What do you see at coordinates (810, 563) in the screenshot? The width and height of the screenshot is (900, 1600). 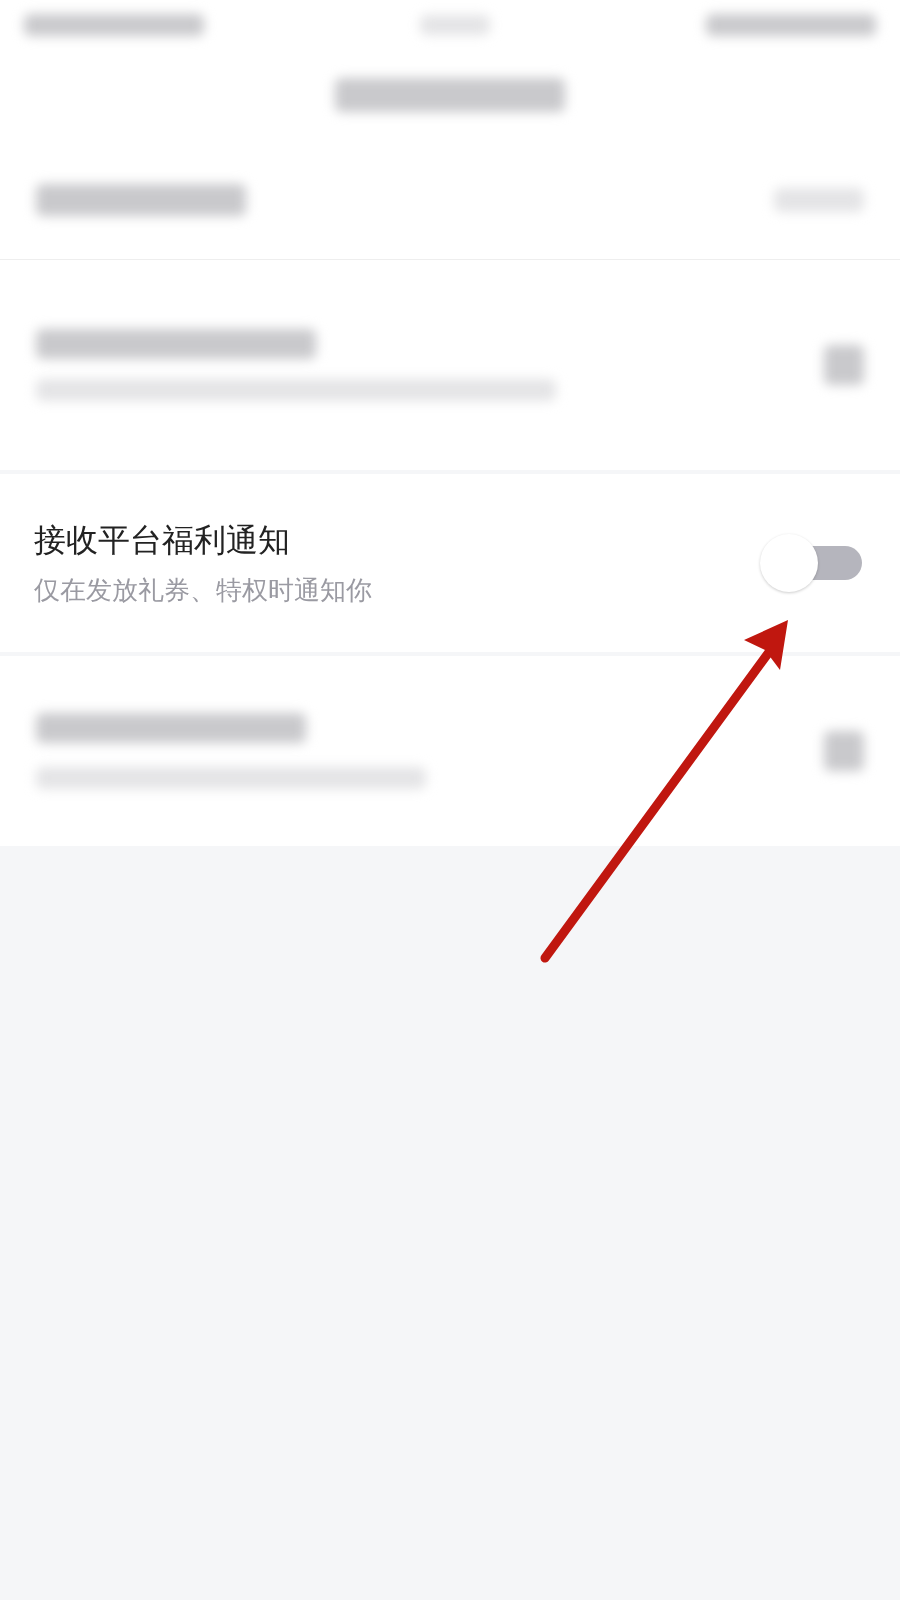 I see `toggle-switch` at bounding box center [810, 563].